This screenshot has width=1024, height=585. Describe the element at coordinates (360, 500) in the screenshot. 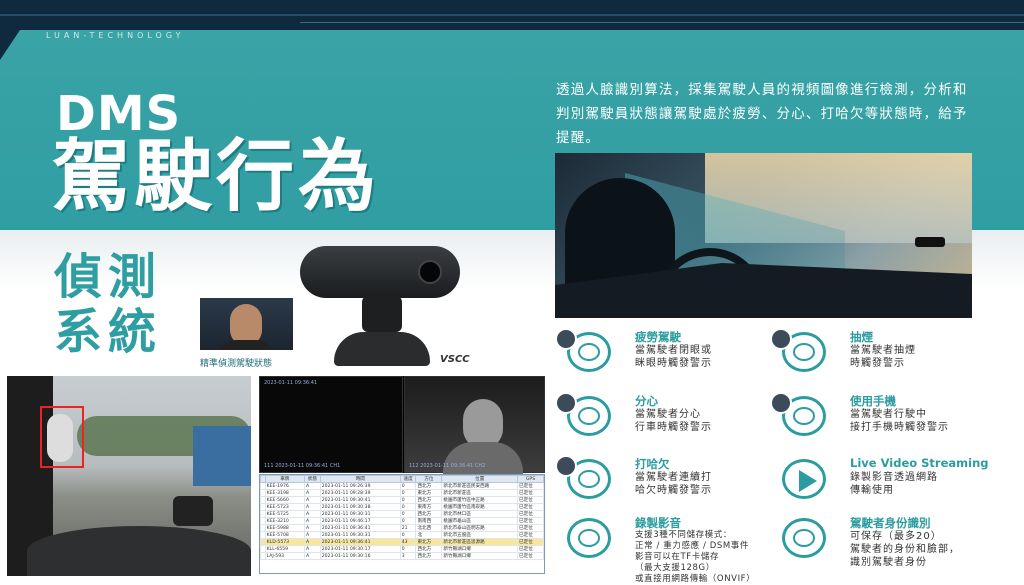

I see `table-cell: 2023-01-11 09:30:41` at that location.